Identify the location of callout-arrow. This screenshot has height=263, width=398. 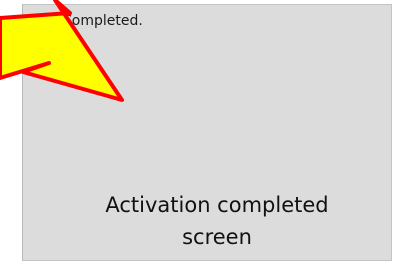
(62, 51).